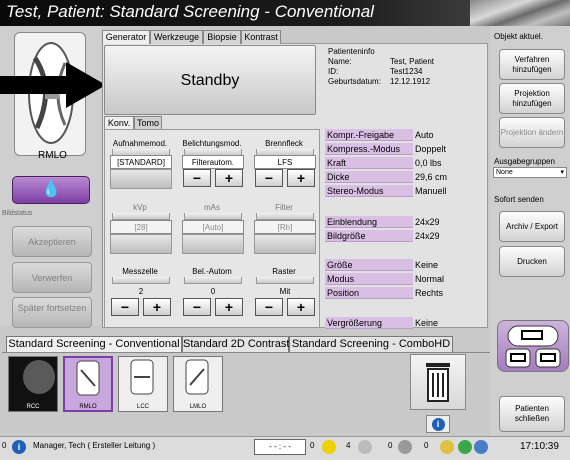 The height and width of the screenshot is (460, 570). Describe the element at coordinates (148, 122) in the screenshot. I see `subtab-tomo: Tomo` at that location.